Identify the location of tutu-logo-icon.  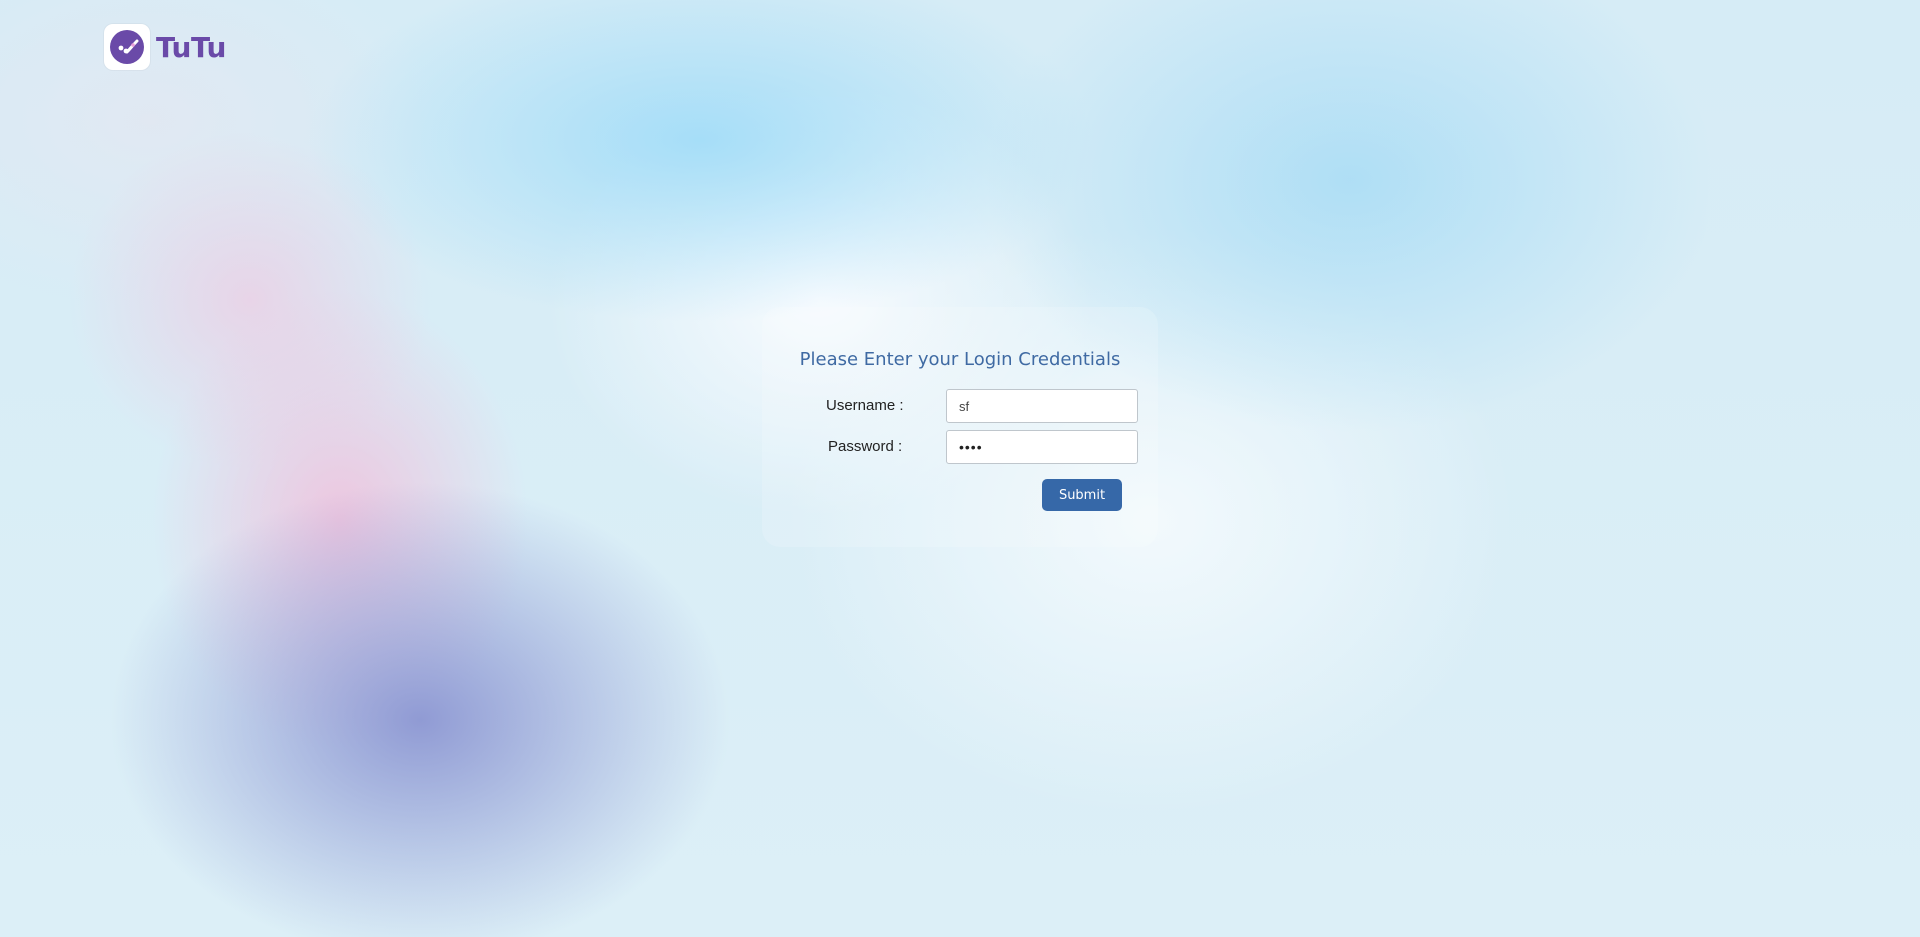
(127, 47).